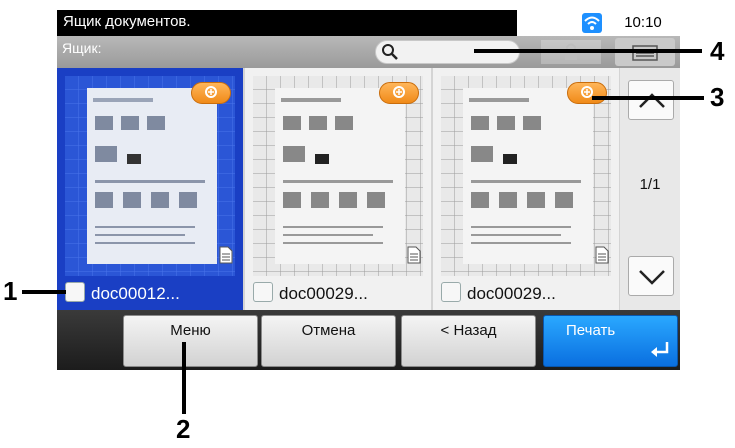  I want to click on page-down-button, so click(651, 276).